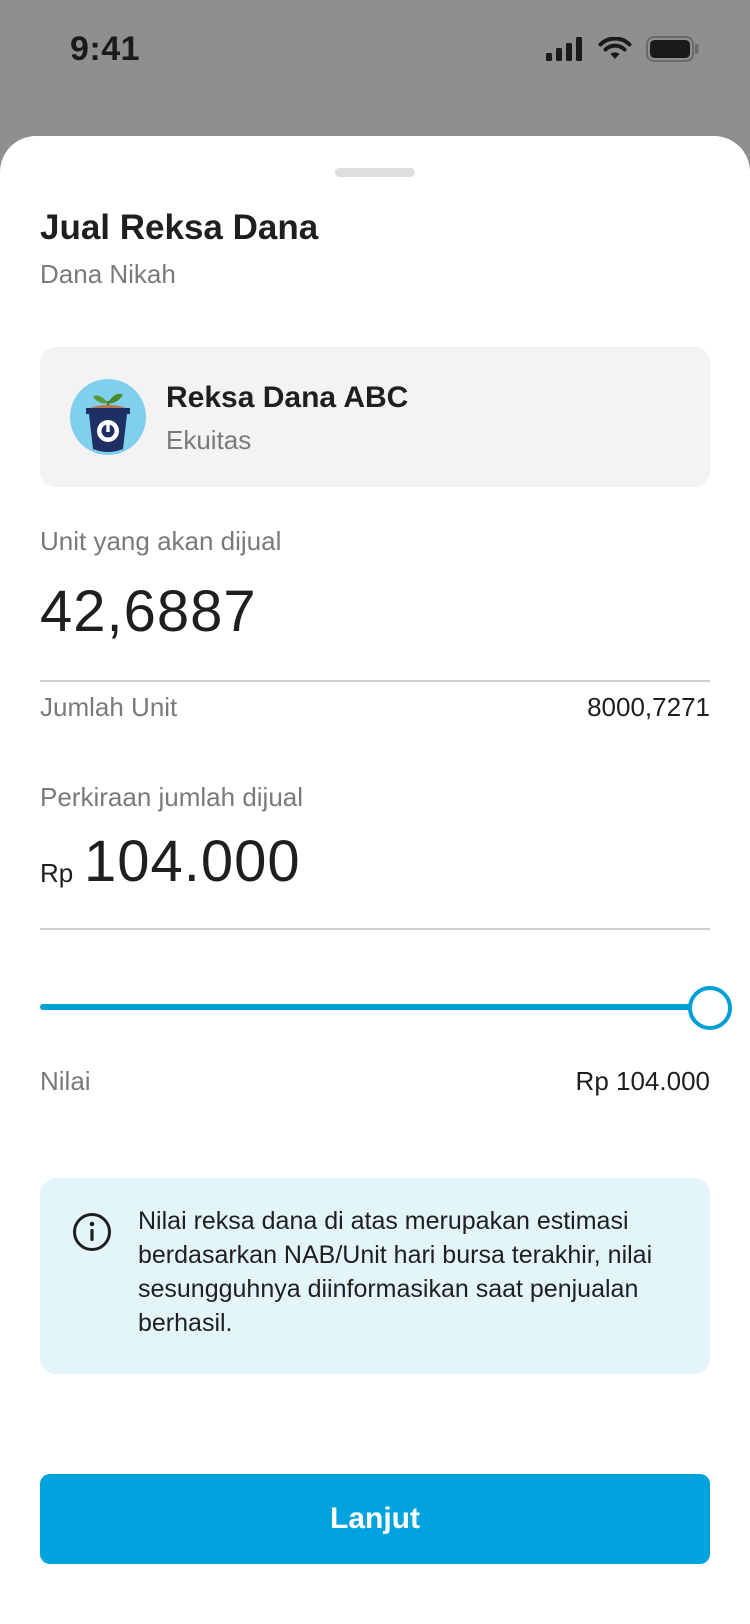 The image size is (750, 1624). Describe the element at coordinates (615, 48) in the screenshot. I see `wifi-icon` at that location.